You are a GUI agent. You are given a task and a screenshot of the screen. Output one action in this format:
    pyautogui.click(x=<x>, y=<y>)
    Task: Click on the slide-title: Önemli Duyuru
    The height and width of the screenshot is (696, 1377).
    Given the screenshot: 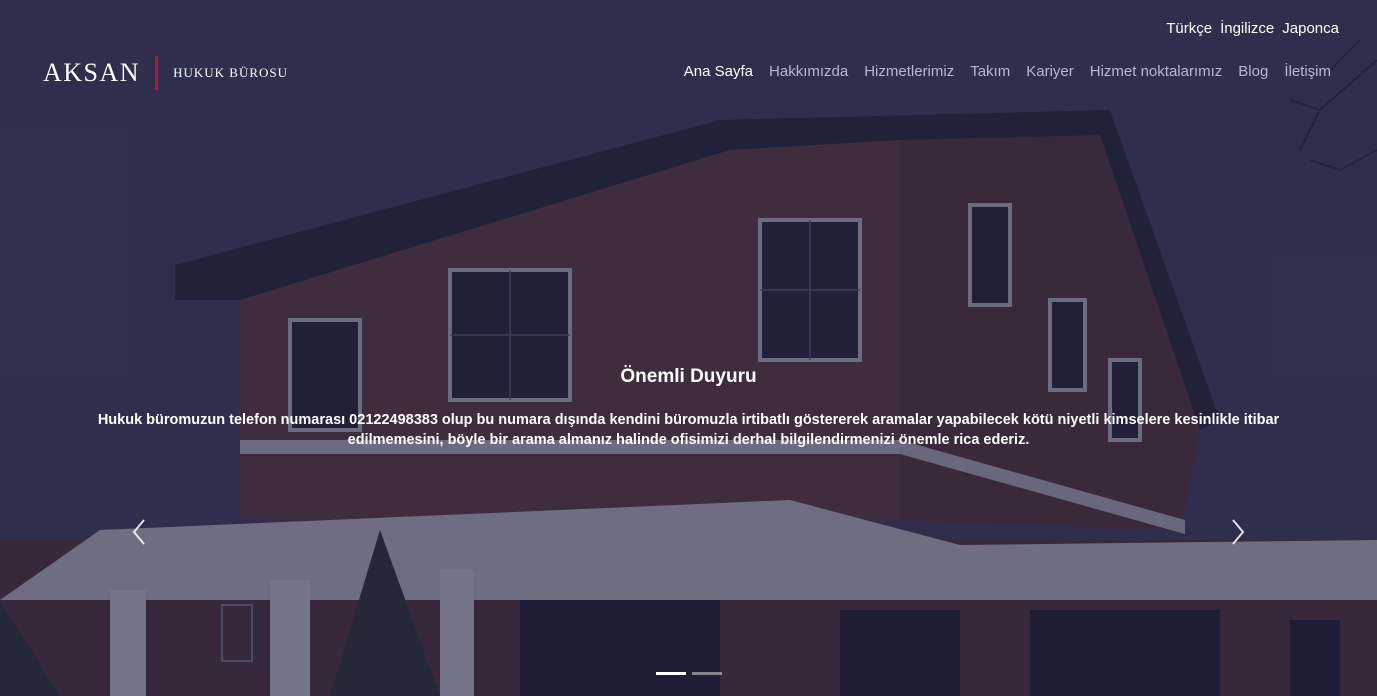 What is the action you would take?
    pyautogui.click(x=688, y=376)
    